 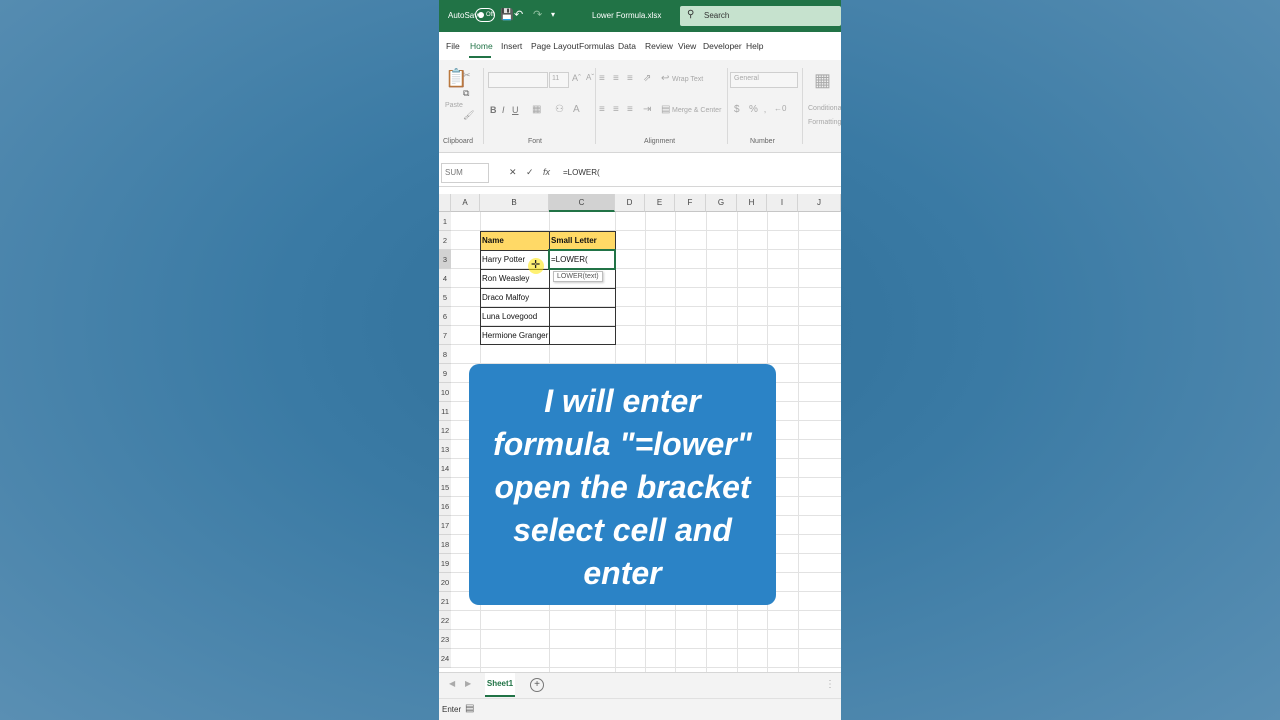 I want to click on row-header: 3, so click(x=445, y=259).